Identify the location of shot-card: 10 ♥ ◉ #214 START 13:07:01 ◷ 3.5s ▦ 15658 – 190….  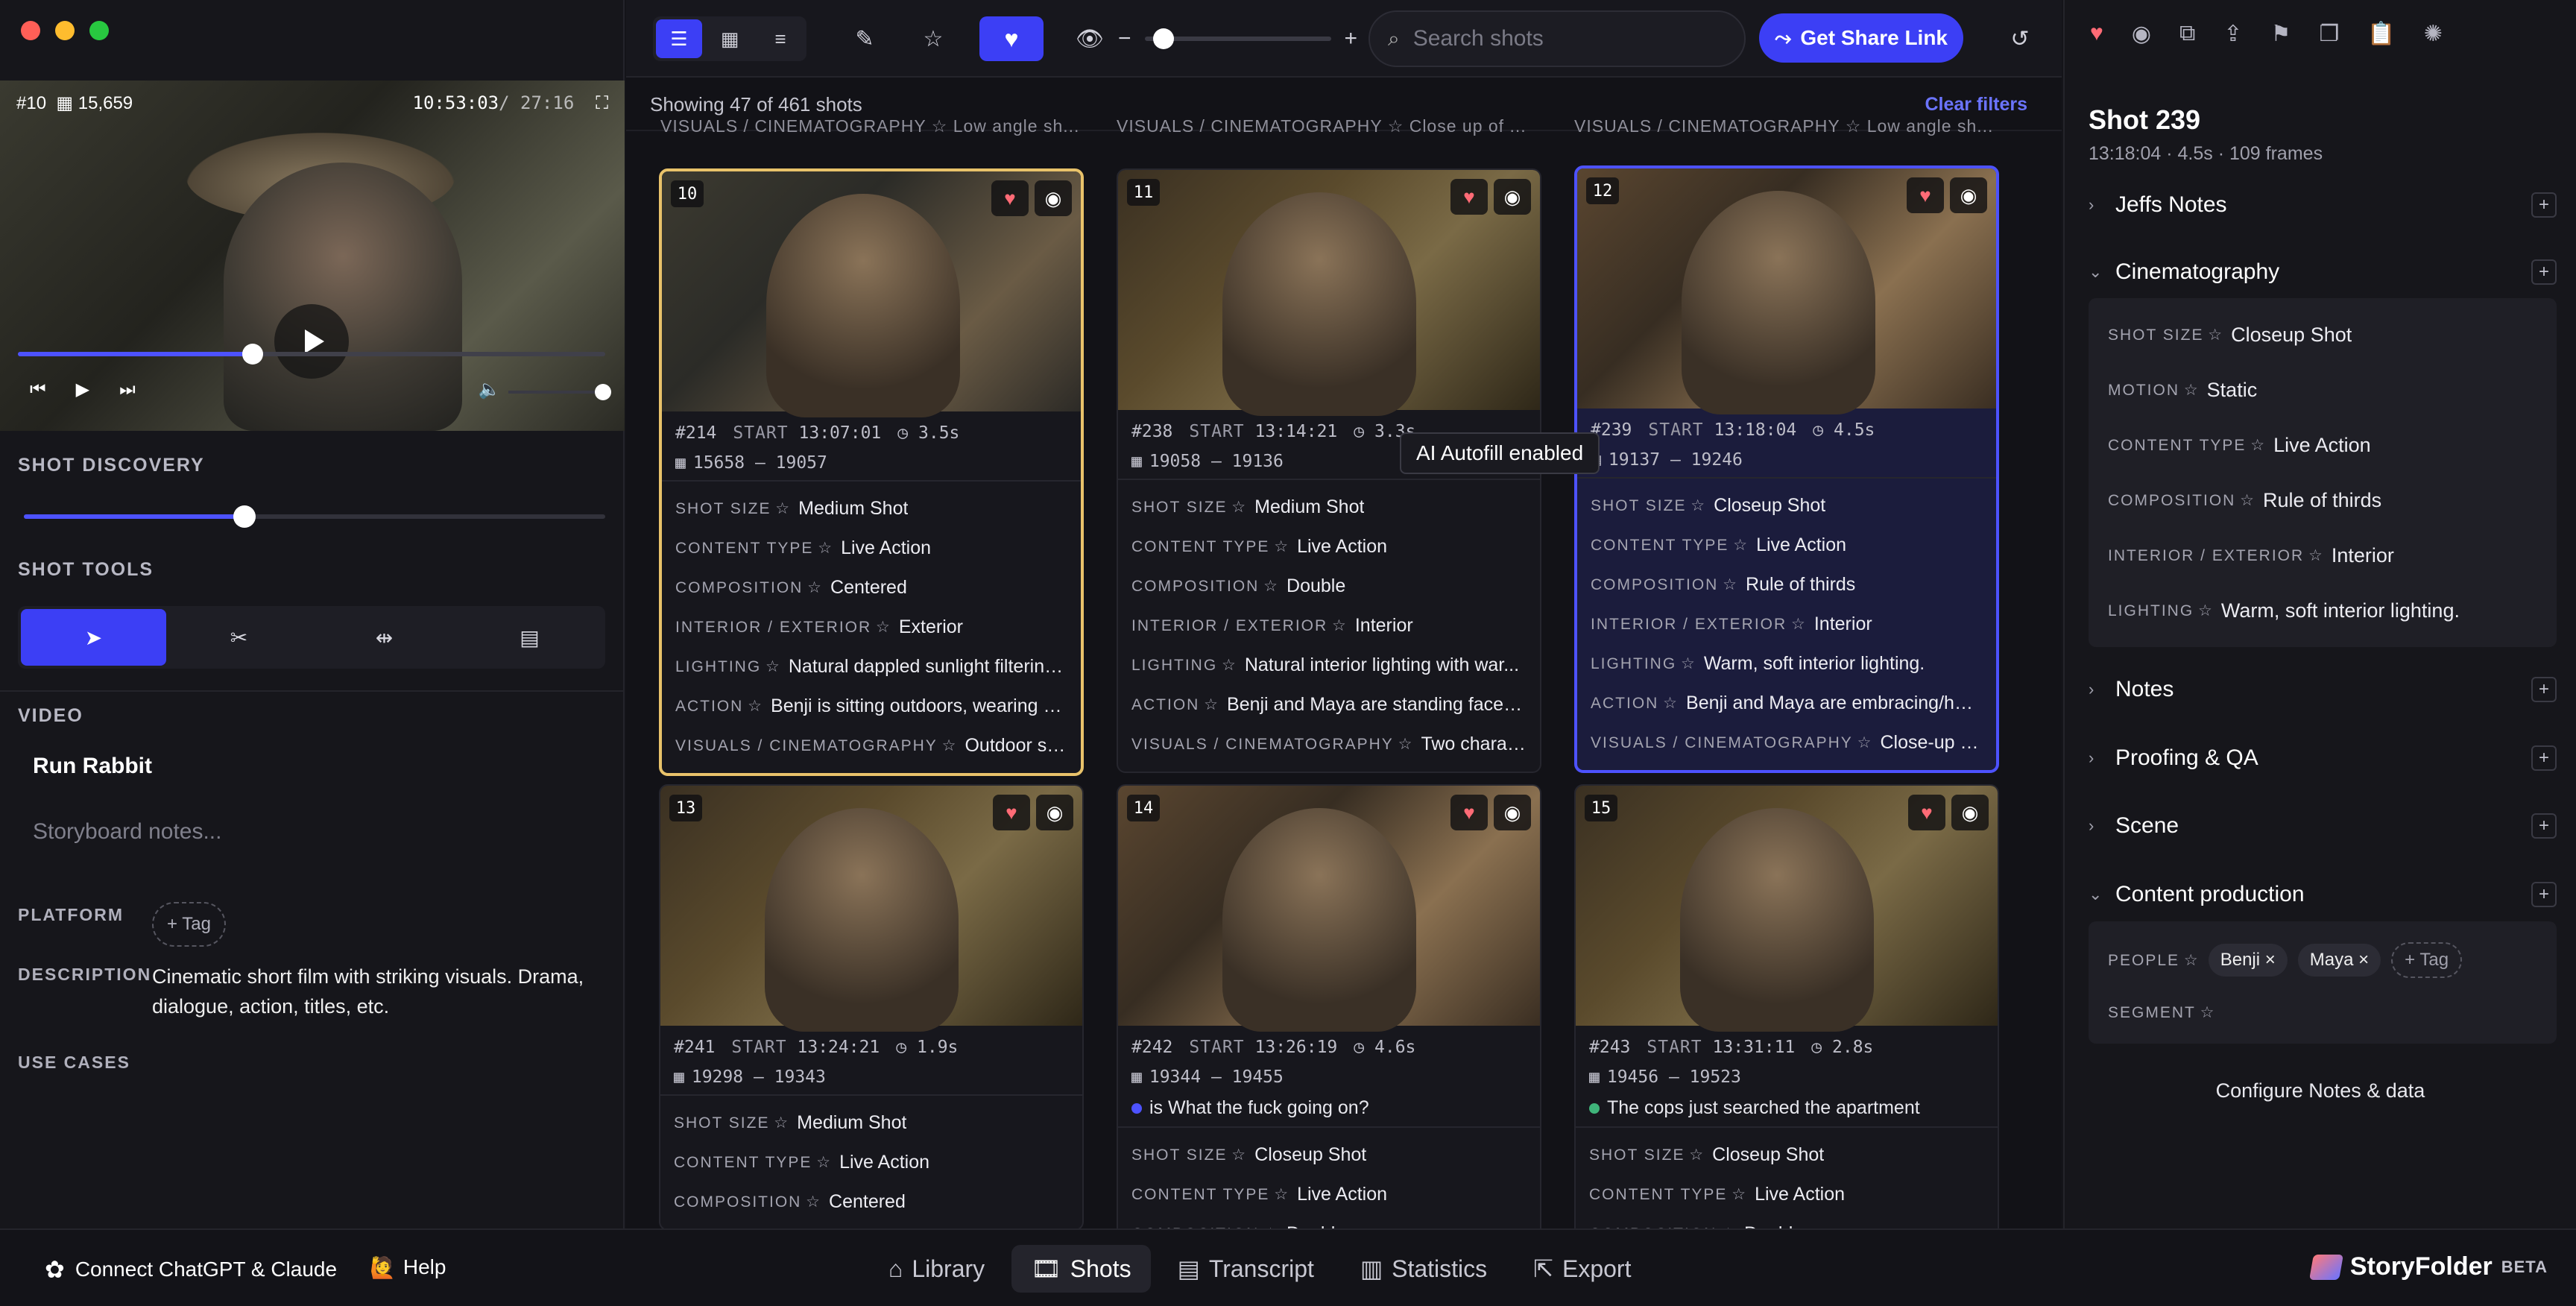
(872, 472).